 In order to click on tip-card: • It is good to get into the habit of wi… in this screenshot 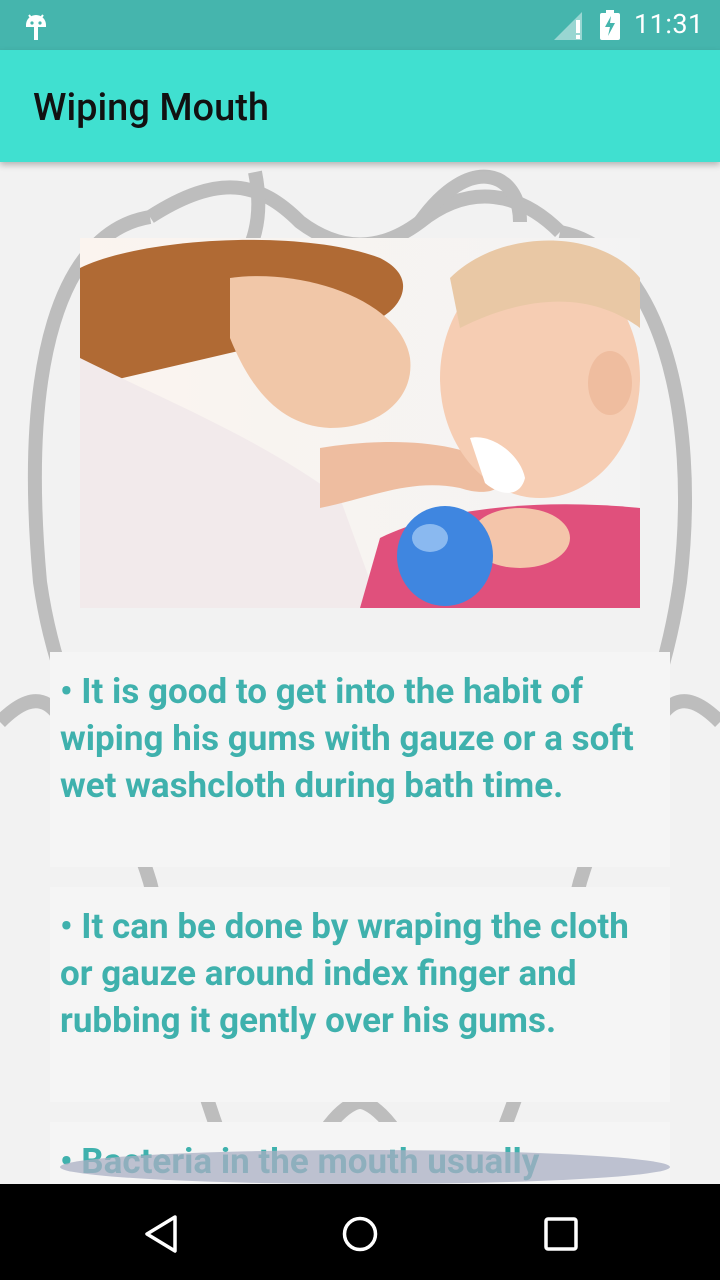, I will do `click(360, 759)`.